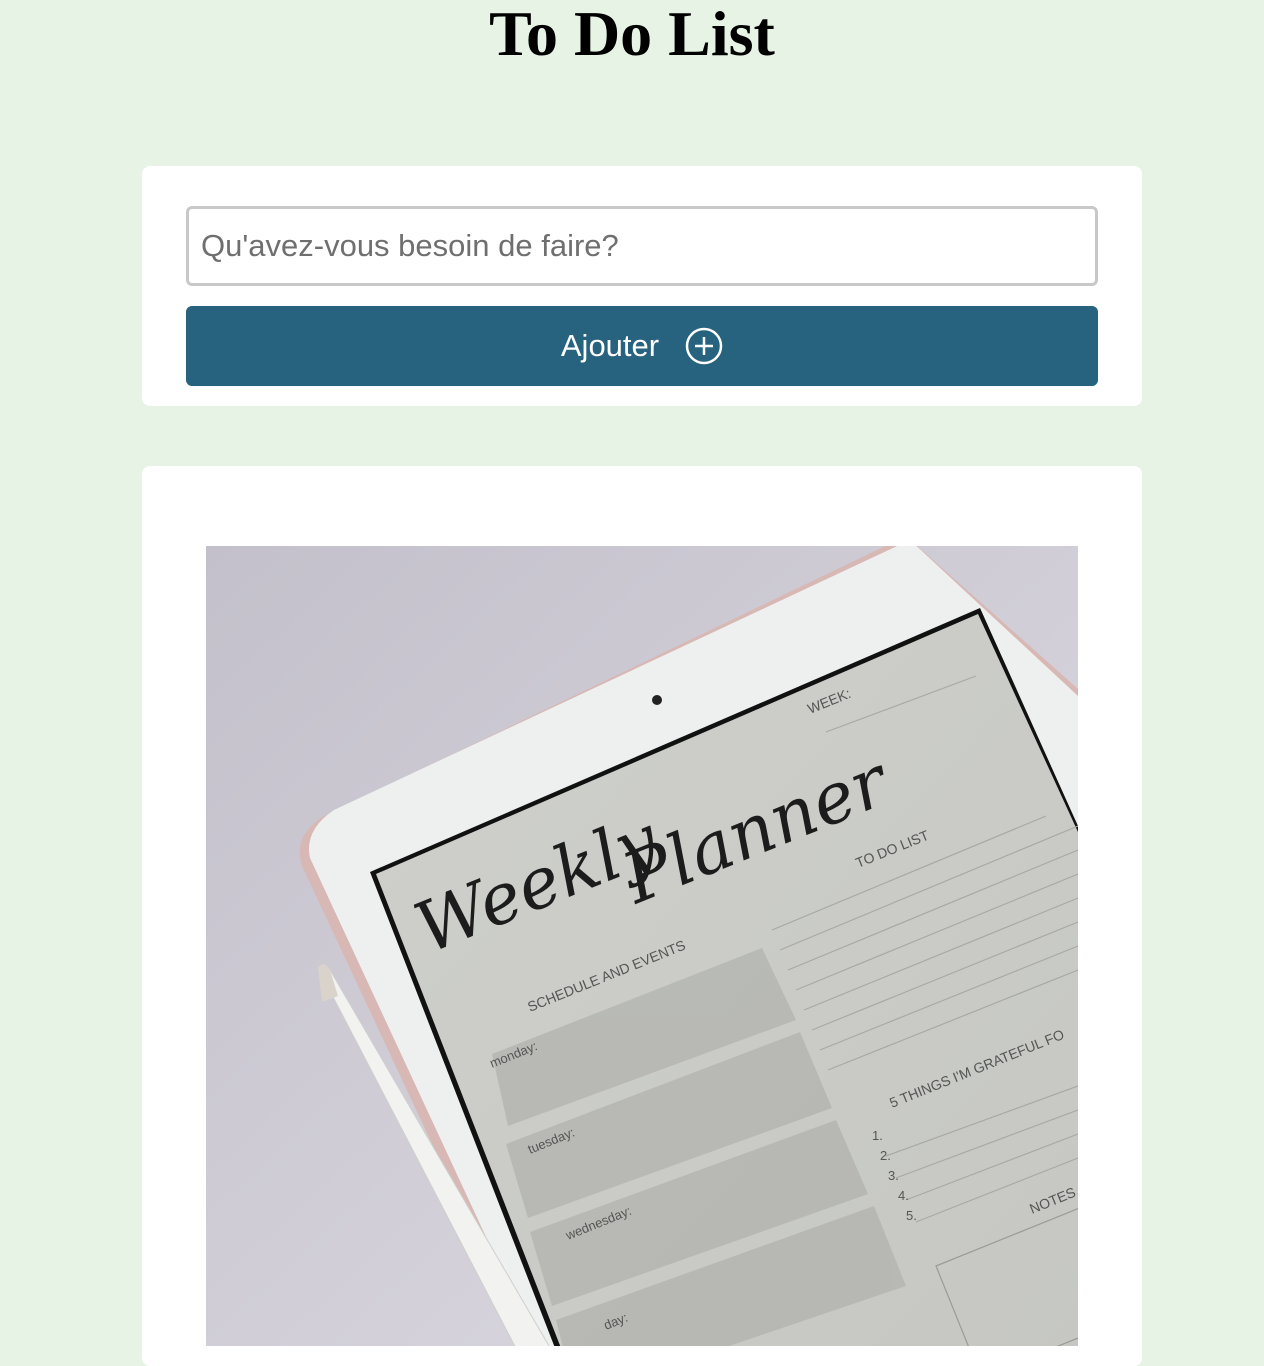  I want to click on add-button-label: Ajouter, so click(610, 345).